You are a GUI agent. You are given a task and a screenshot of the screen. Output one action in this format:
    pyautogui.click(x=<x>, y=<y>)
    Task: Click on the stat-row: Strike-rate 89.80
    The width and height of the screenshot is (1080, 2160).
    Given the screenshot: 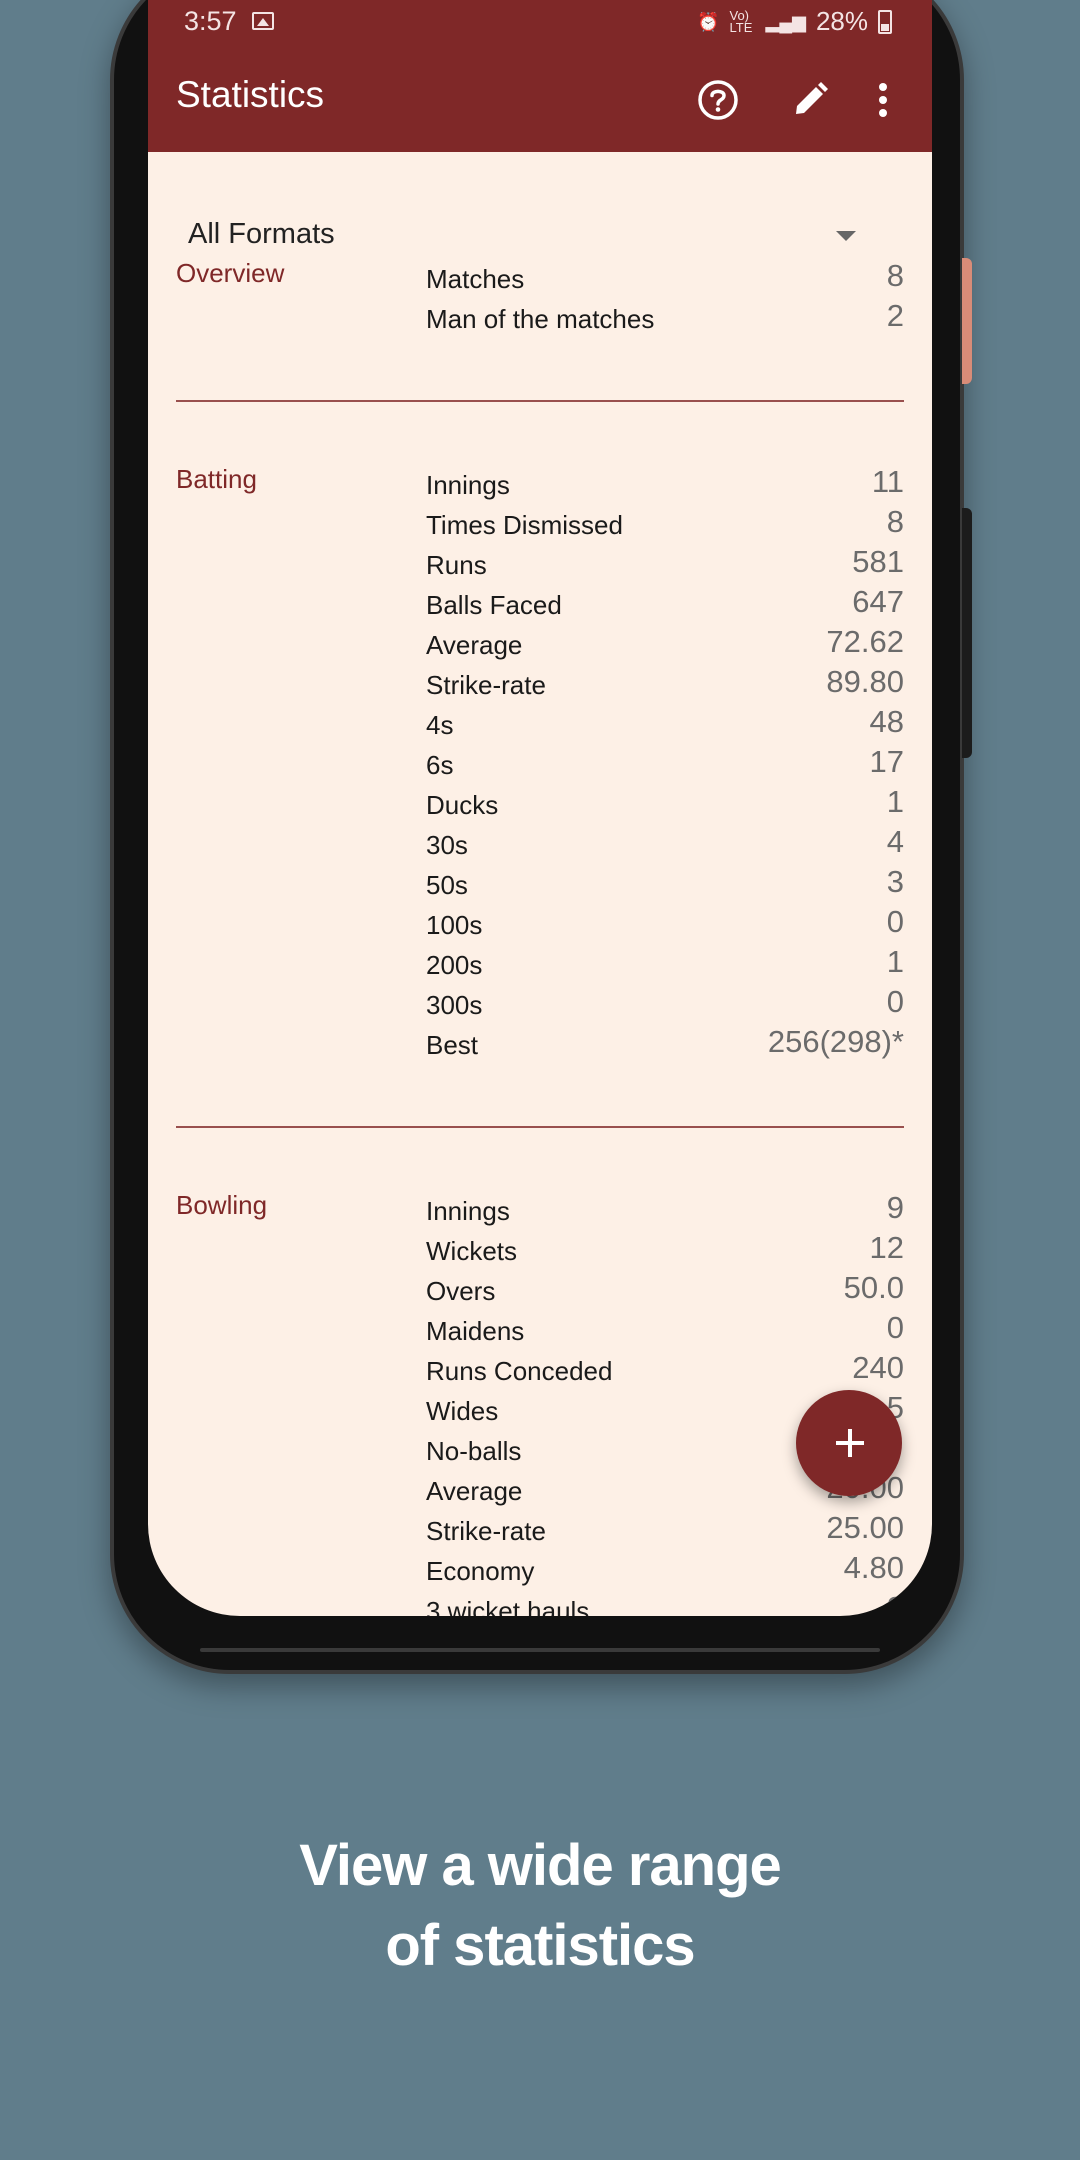 What is the action you would take?
    pyautogui.click(x=665, y=684)
    